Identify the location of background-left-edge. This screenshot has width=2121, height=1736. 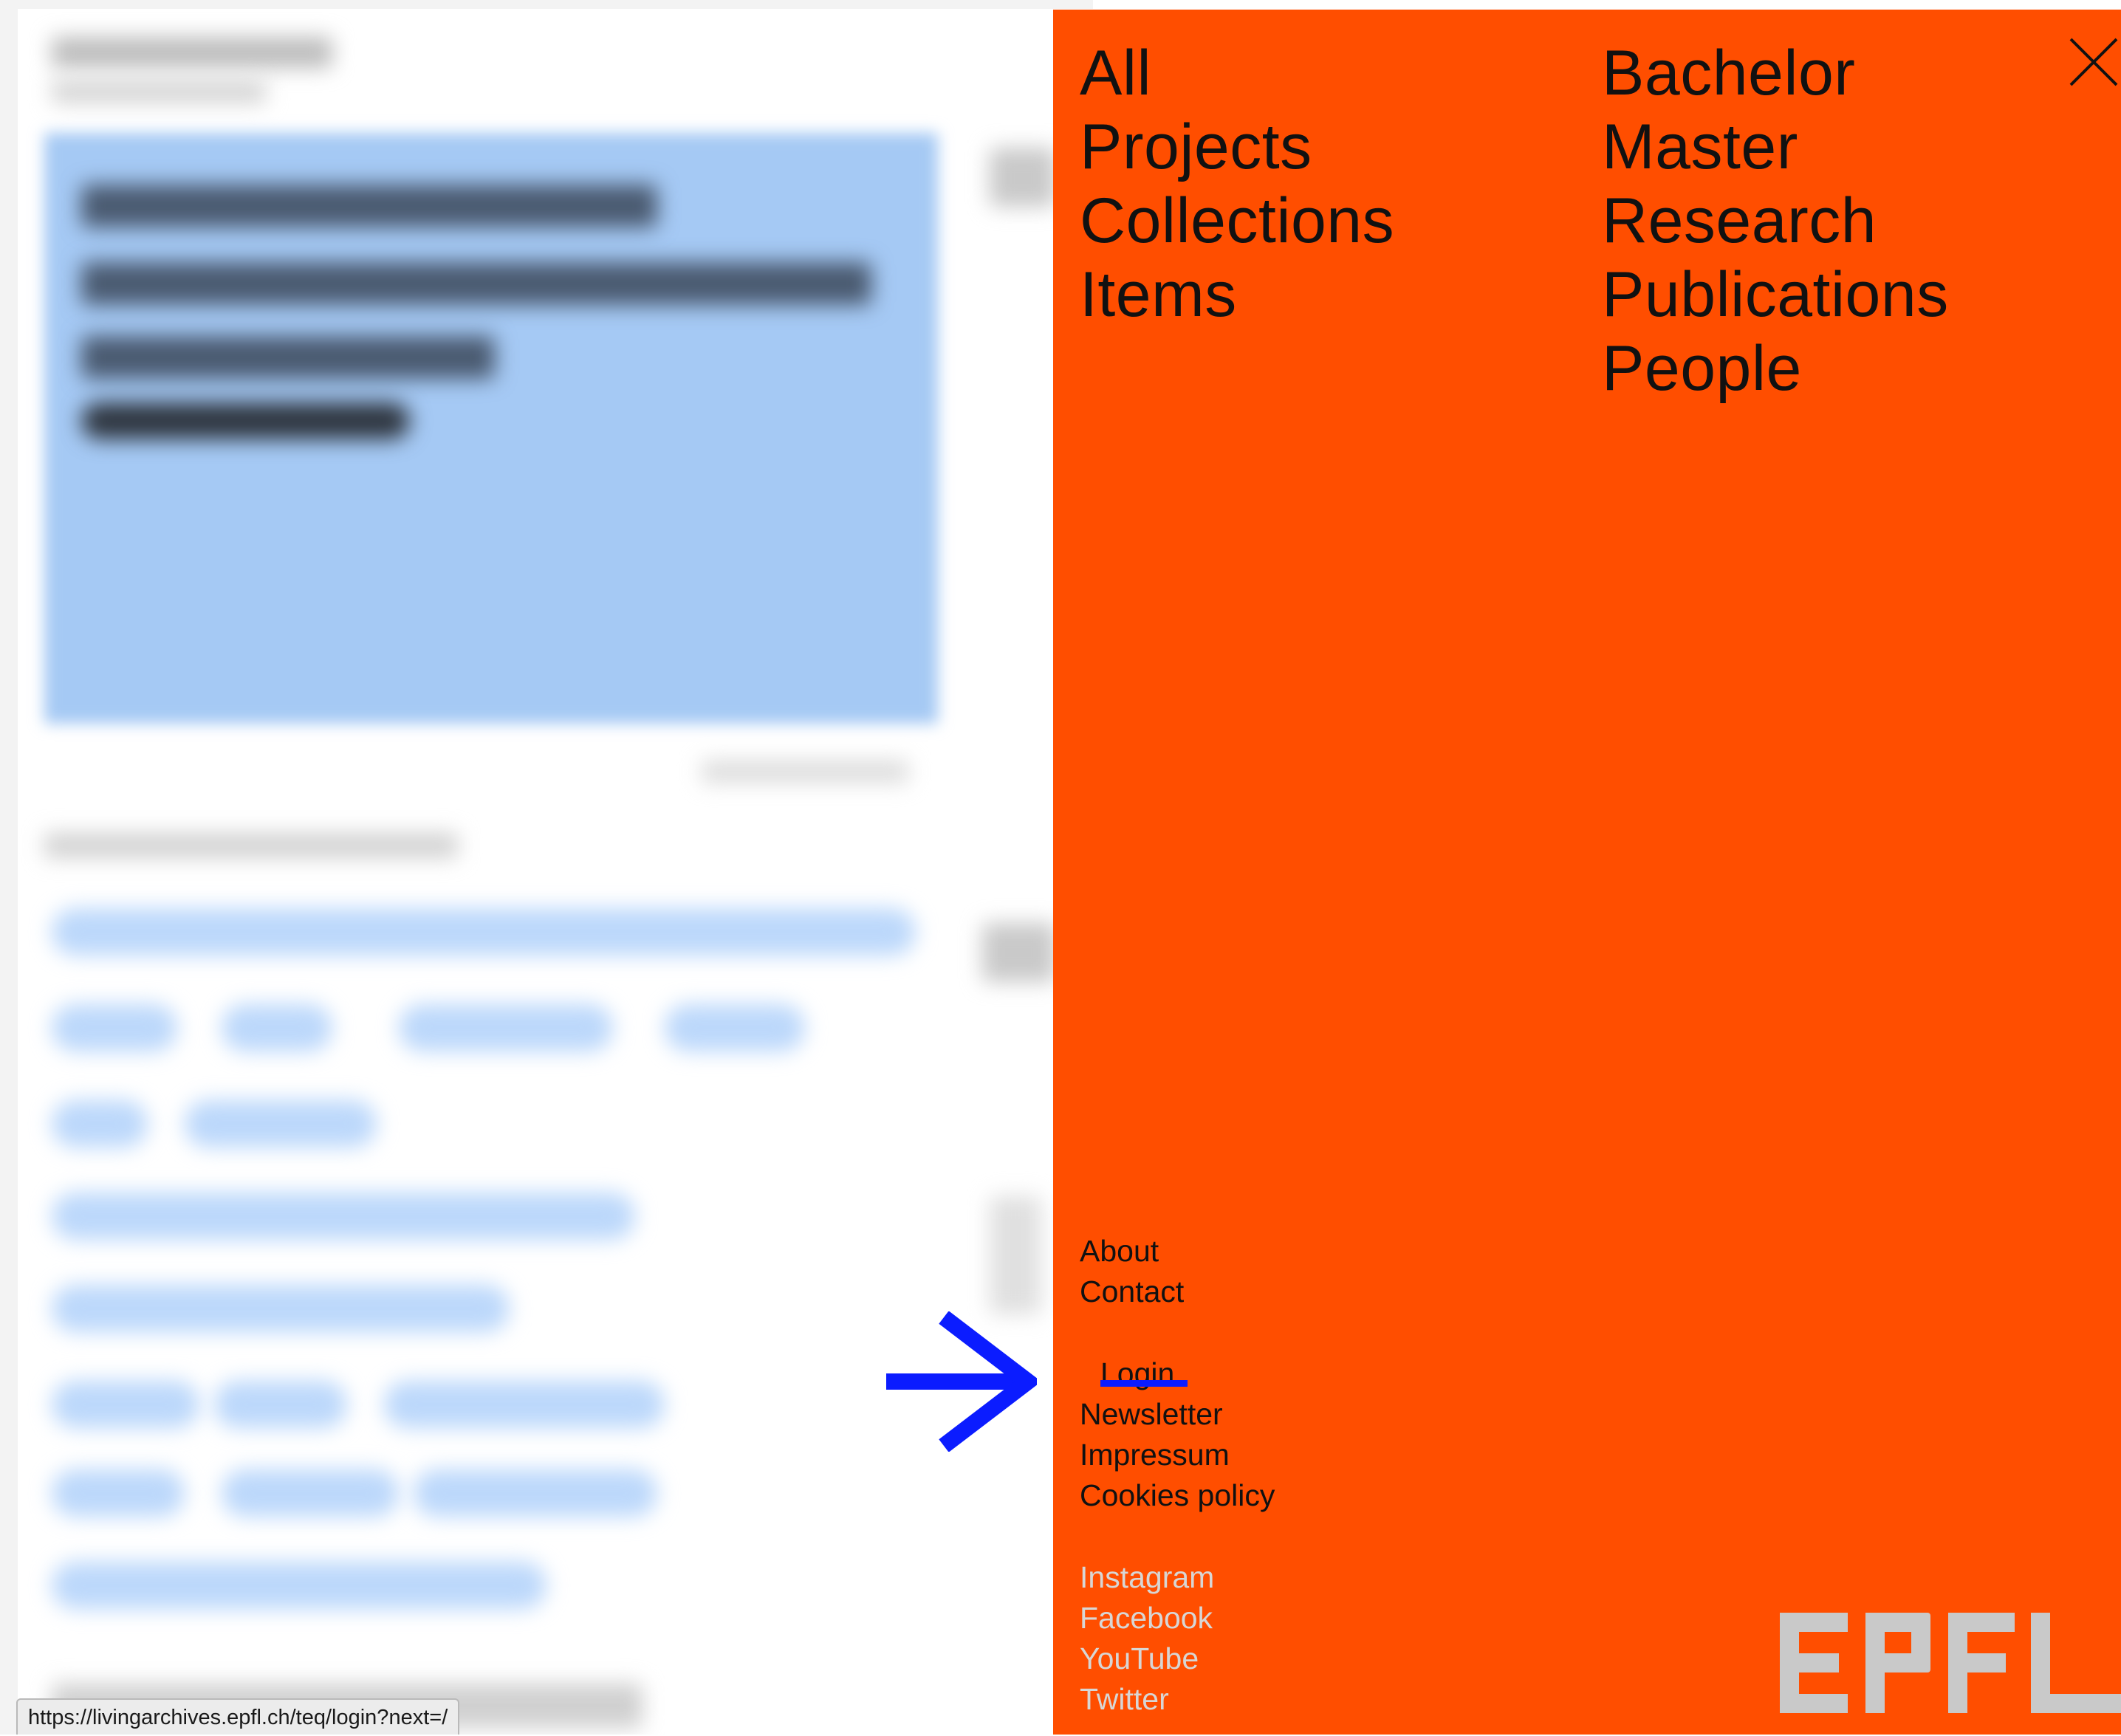
(9, 867).